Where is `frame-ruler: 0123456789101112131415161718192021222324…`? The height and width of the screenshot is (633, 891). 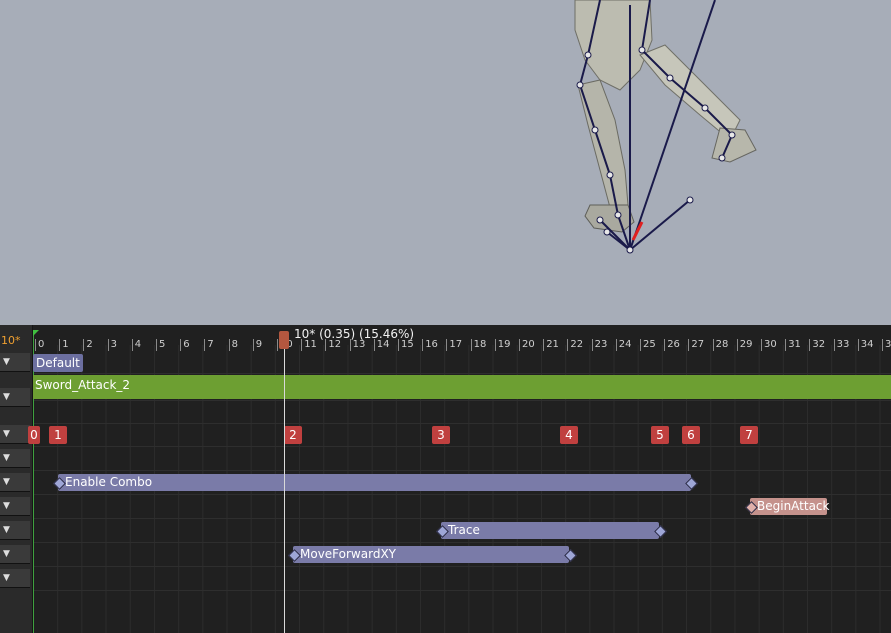
frame-ruler: 0123456789101112131415161718192021222324… is located at coordinates (462, 346).